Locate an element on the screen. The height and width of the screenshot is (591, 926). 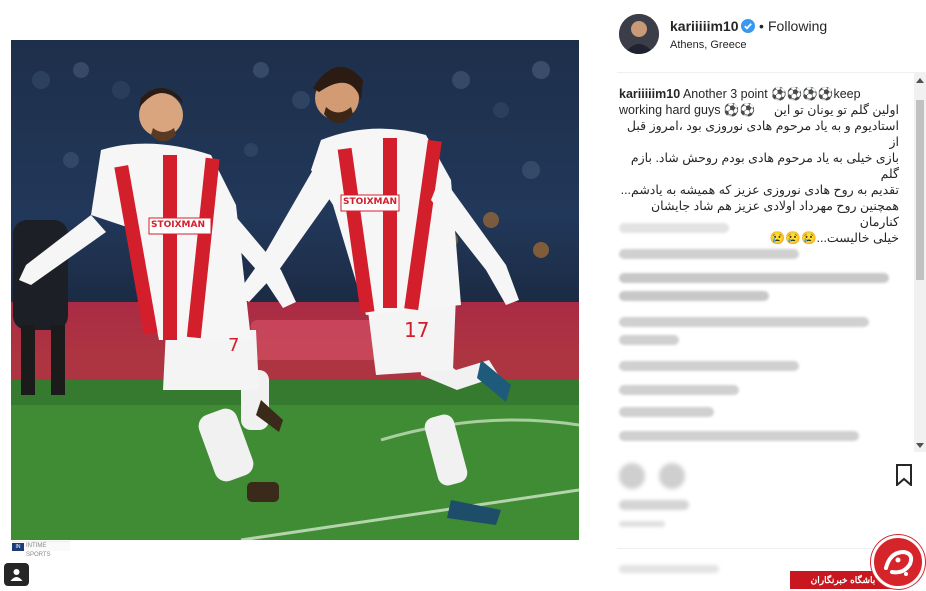
watermark-logo-glyph is located at coordinates (899, 562).